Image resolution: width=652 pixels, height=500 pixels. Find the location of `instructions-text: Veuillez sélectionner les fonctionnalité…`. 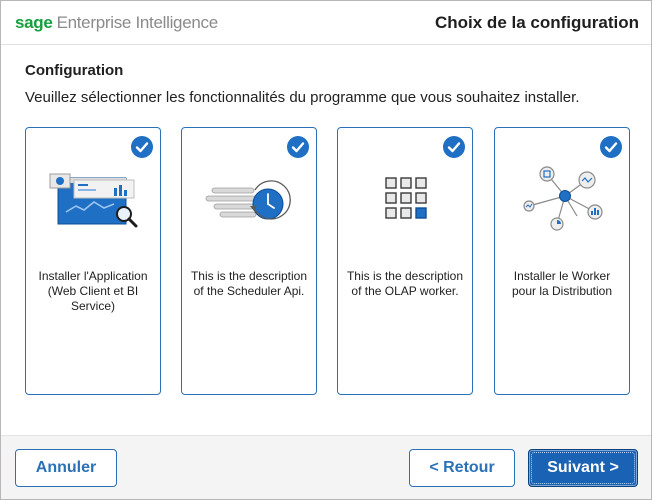

instructions-text: Veuillez sélectionner les fonctionnalité… is located at coordinates (302, 97).